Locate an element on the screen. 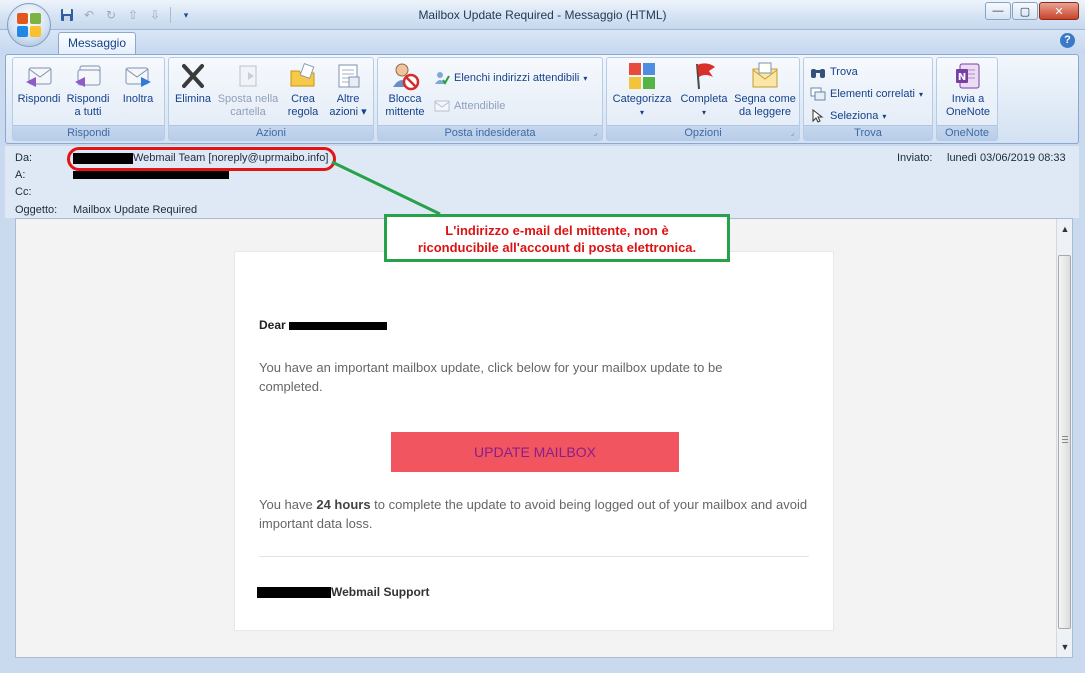  reply-label: Rispondi is located at coordinates (39, 99).